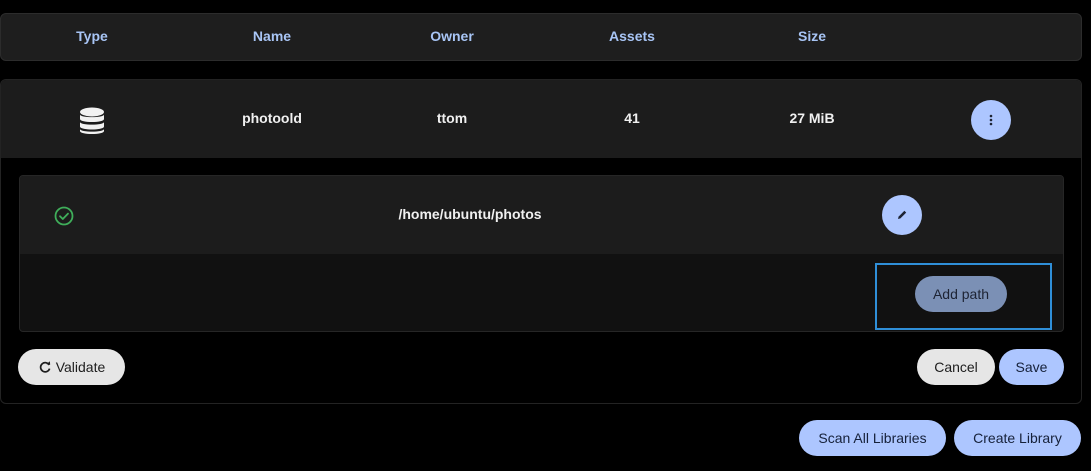 The width and height of the screenshot is (1091, 471). I want to click on library-menu-button, so click(991, 120).